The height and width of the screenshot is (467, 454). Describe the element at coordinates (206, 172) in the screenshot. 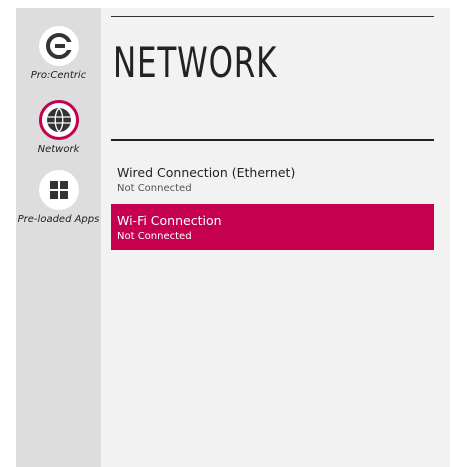

I see `connection-name: Wired Connection (Ethernet)` at that location.